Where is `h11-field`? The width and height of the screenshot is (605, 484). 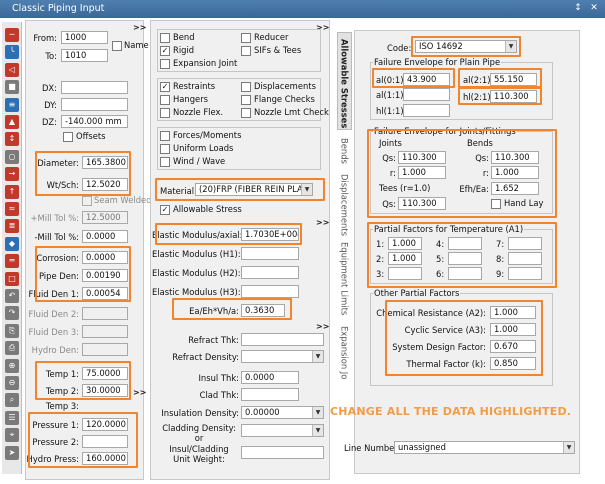 h11-field is located at coordinates (426, 110).